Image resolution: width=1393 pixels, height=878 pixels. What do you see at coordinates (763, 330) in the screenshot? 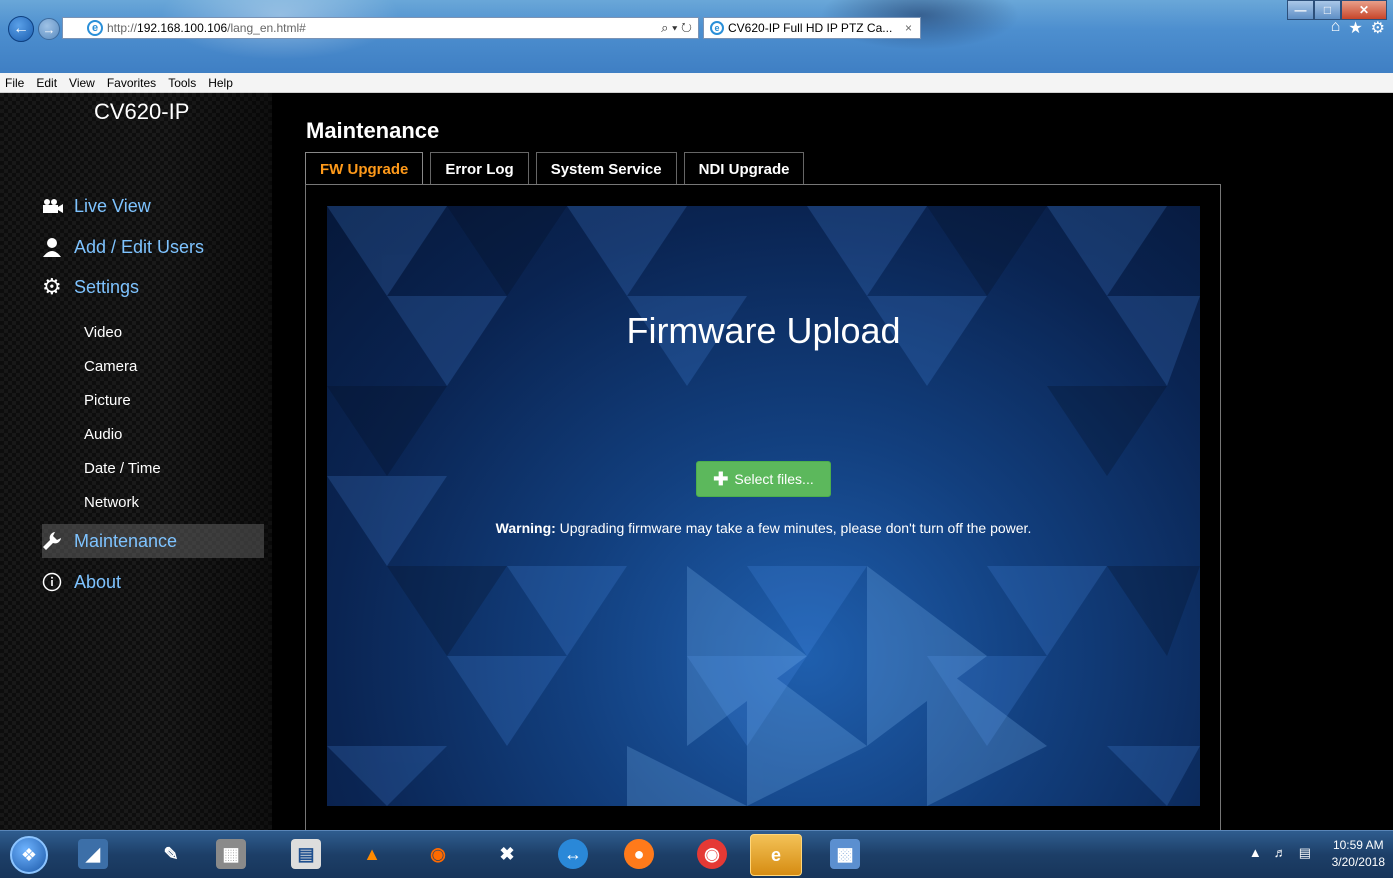
I see `firmware-upload-title: Firmware Upload` at bounding box center [763, 330].